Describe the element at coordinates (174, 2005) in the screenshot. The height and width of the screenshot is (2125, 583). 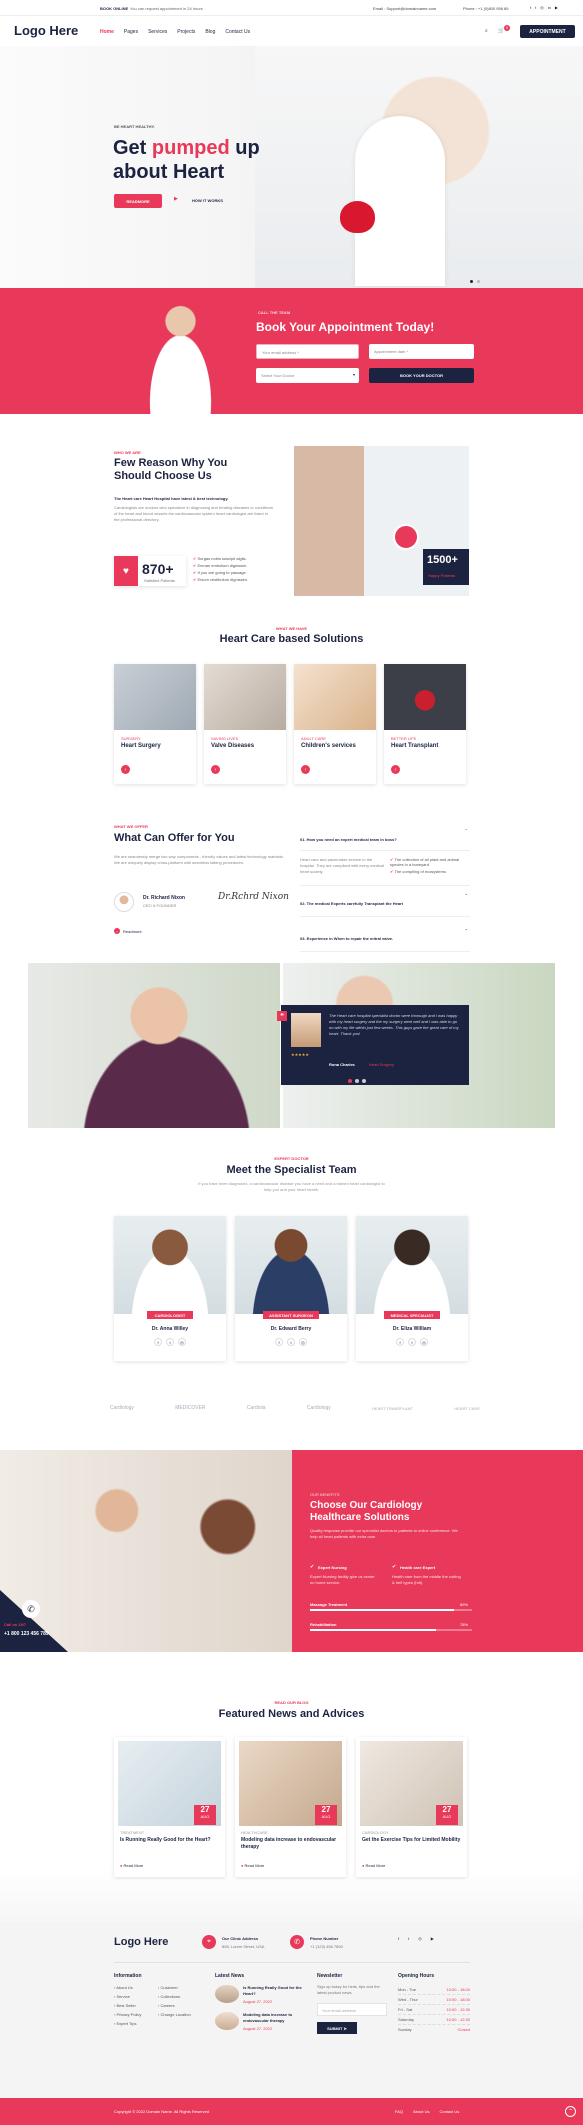
I see `footer-link: › Careers` at that location.